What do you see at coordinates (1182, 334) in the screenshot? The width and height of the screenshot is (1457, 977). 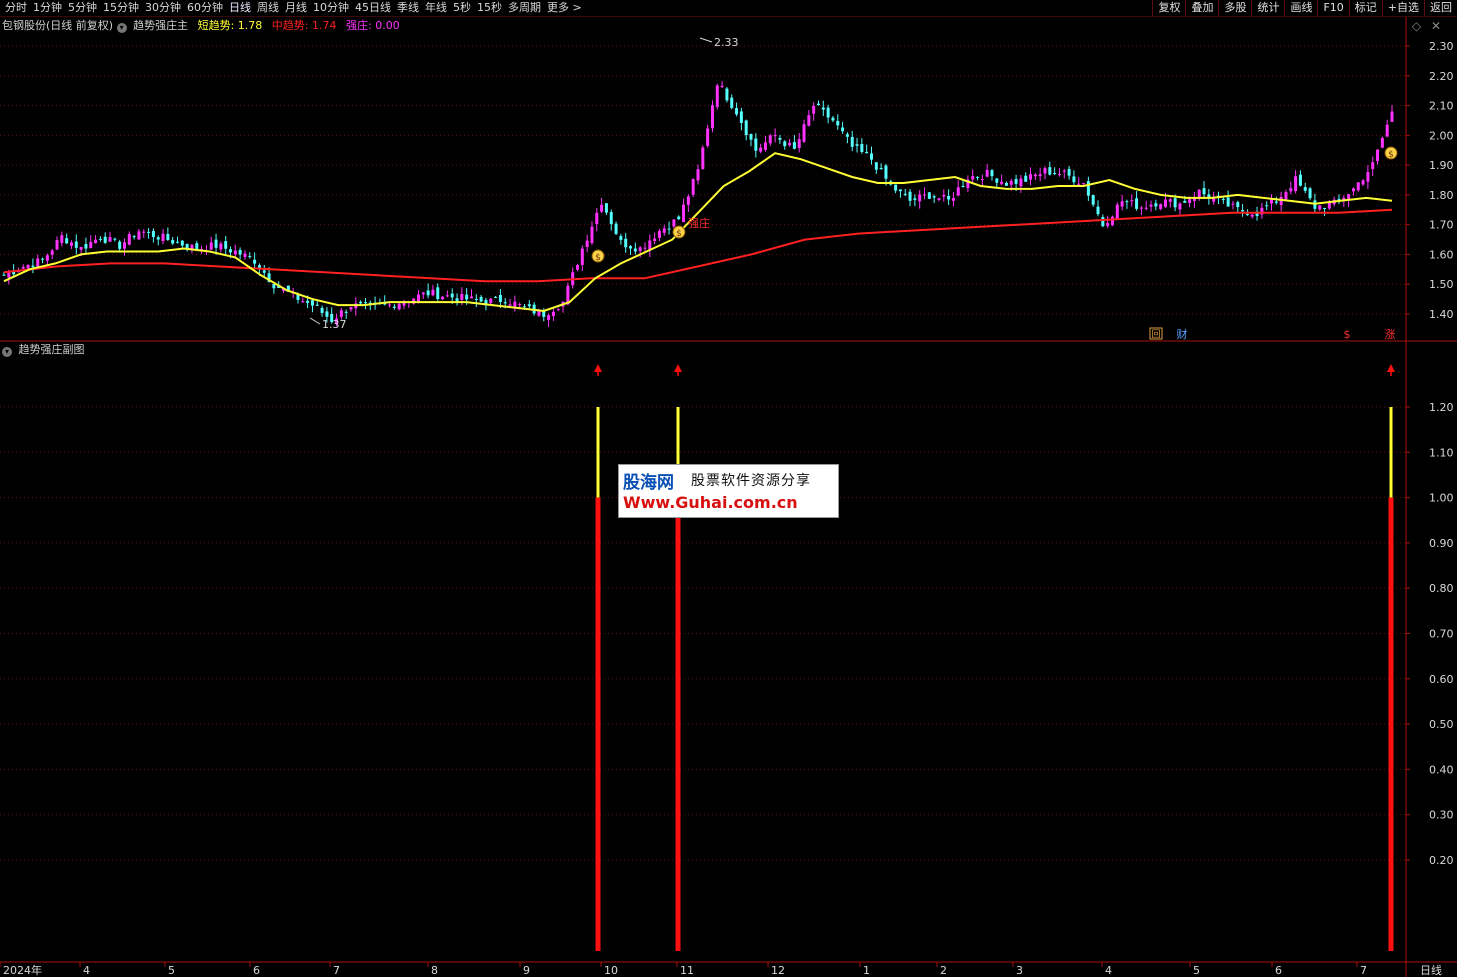 I see `cai-icon: 财` at bounding box center [1182, 334].